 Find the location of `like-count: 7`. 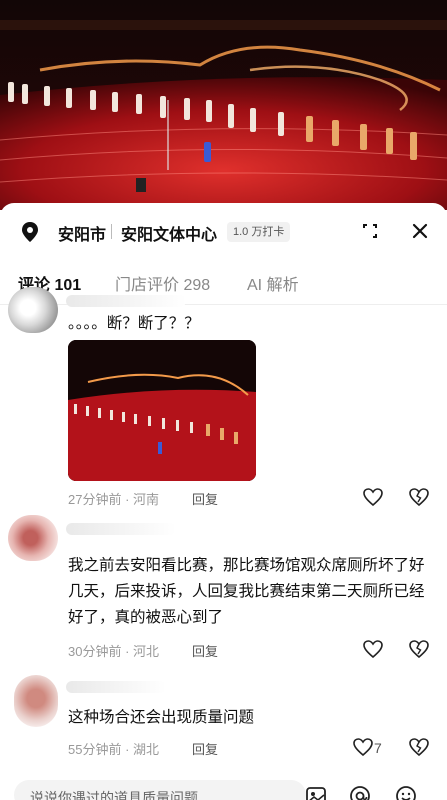

like-count: 7 is located at coordinates (378, 748).